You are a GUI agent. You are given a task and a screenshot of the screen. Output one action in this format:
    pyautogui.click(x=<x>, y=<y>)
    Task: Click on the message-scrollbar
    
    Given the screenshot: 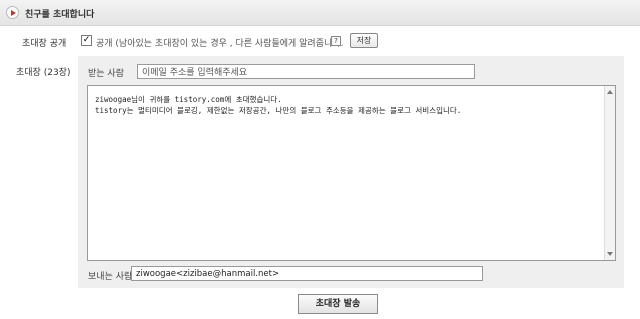 What is the action you would take?
    pyautogui.click(x=609, y=173)
    